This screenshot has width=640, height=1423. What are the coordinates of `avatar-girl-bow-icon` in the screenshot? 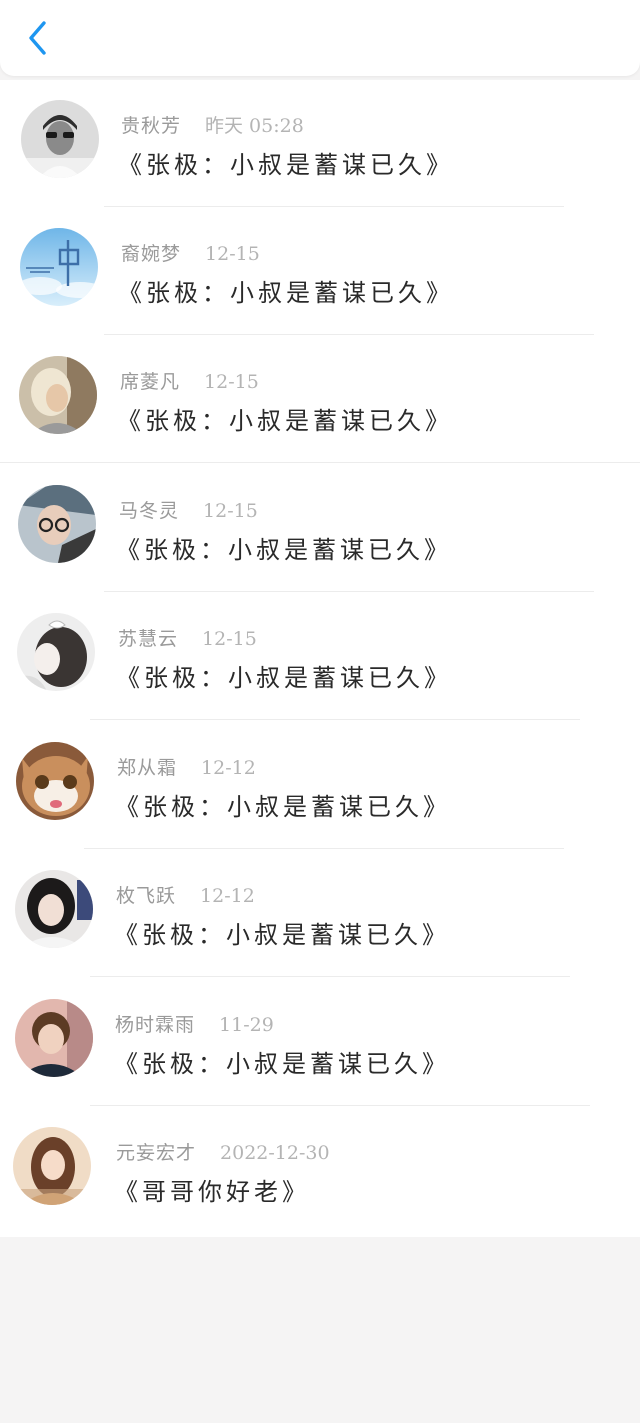 It's located at (56, 652).